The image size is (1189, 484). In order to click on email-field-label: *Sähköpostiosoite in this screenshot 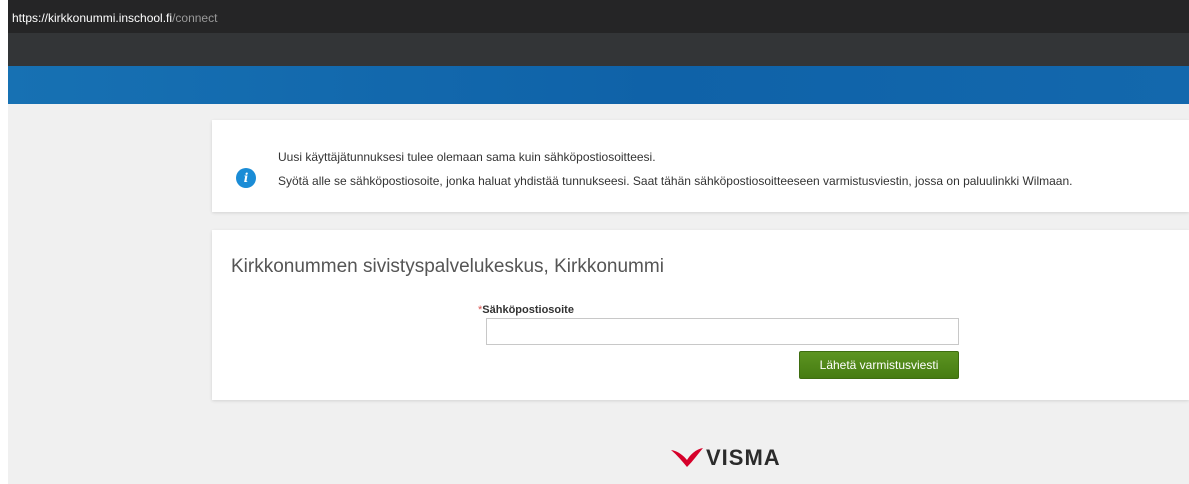, I will do `click(526, 310)`.